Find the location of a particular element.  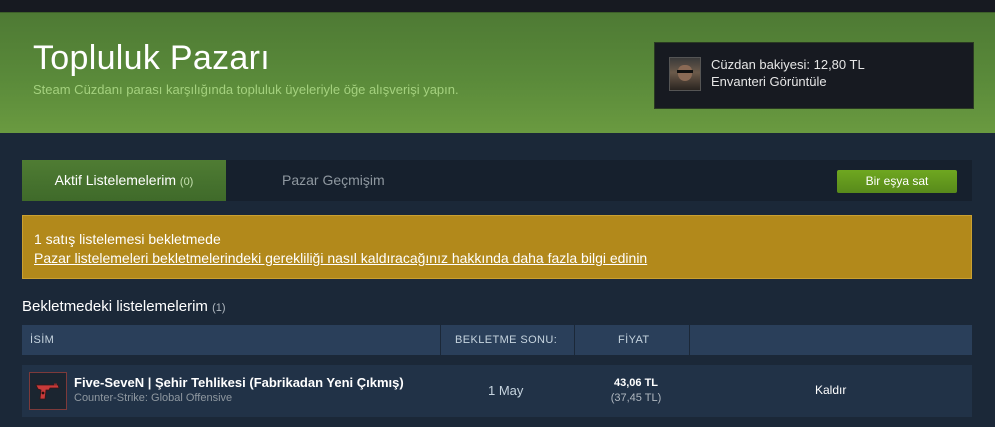

item-game: Counter-Strike: Global Offensive is located at coordinates (153, 398).